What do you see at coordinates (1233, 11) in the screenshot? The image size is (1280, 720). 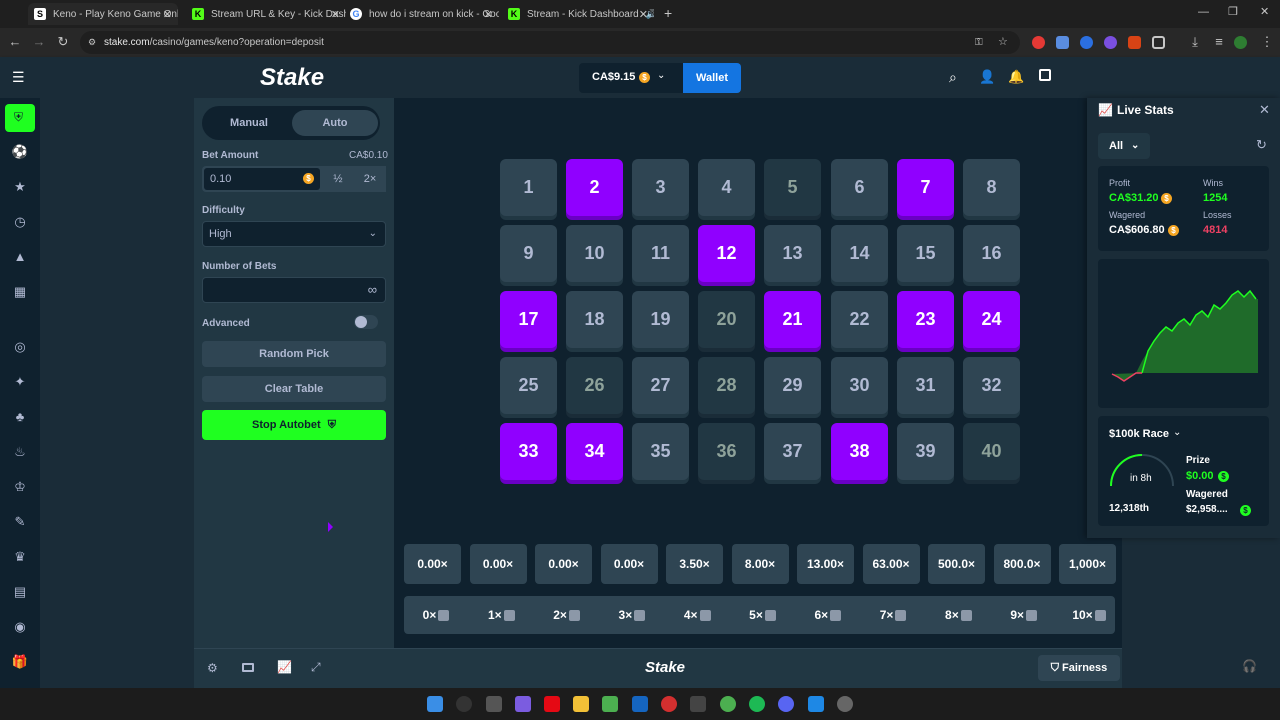 I see `restore-icon: ❐` at bounding box center [1233, 11].